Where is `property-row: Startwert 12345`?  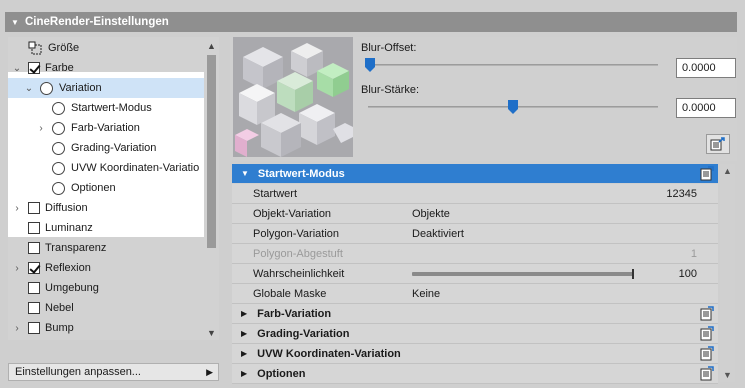 property-row: Startwert 12345 is located at coordinates (475, 194).